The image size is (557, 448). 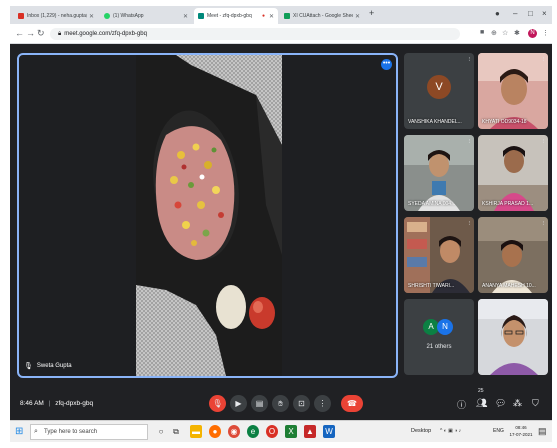 I want to click on chat-icon: 💬︎, so click(x=500, y=403).